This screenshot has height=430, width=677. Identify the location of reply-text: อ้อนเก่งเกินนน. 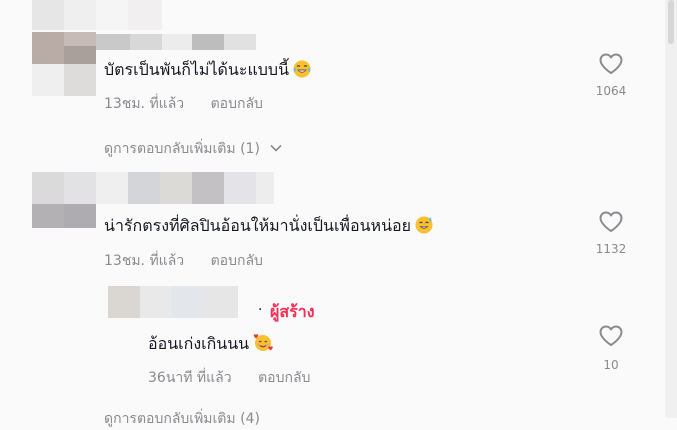
(210, 344).